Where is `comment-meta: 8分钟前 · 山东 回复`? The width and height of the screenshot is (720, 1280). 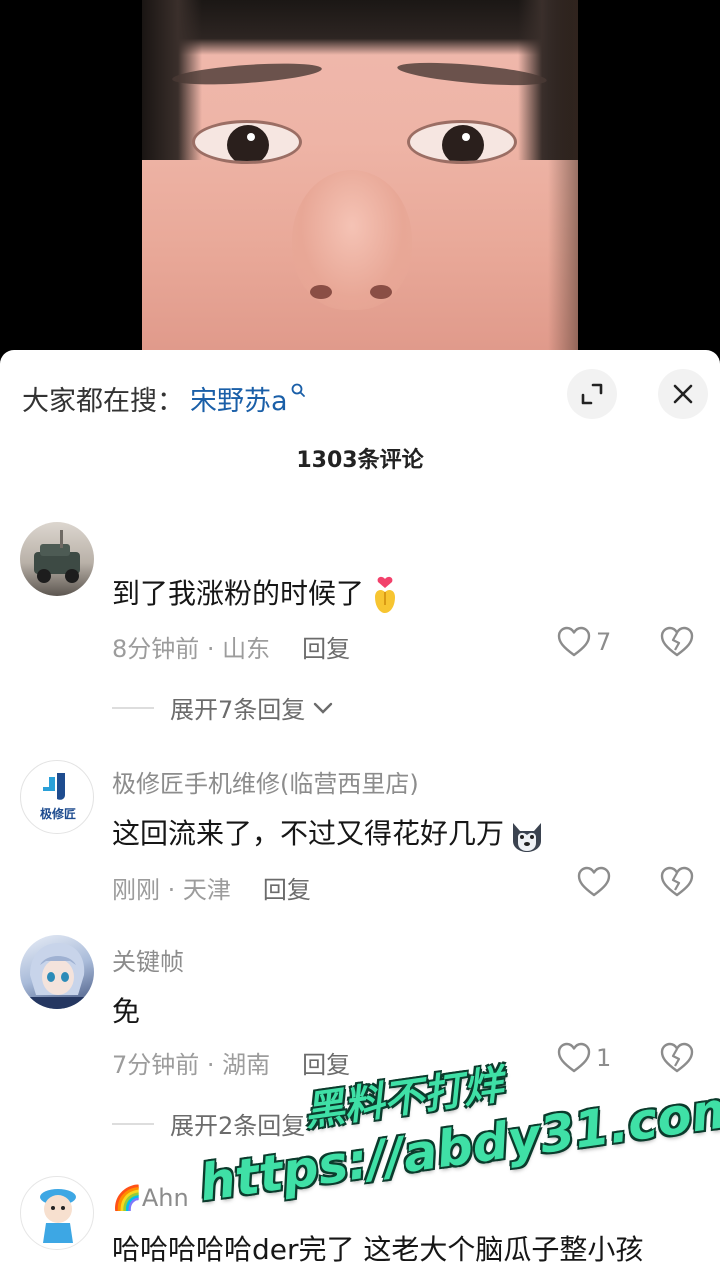 comment-meta: 8分钟前 · 山东 回复 is located at coordinates (231, 646).